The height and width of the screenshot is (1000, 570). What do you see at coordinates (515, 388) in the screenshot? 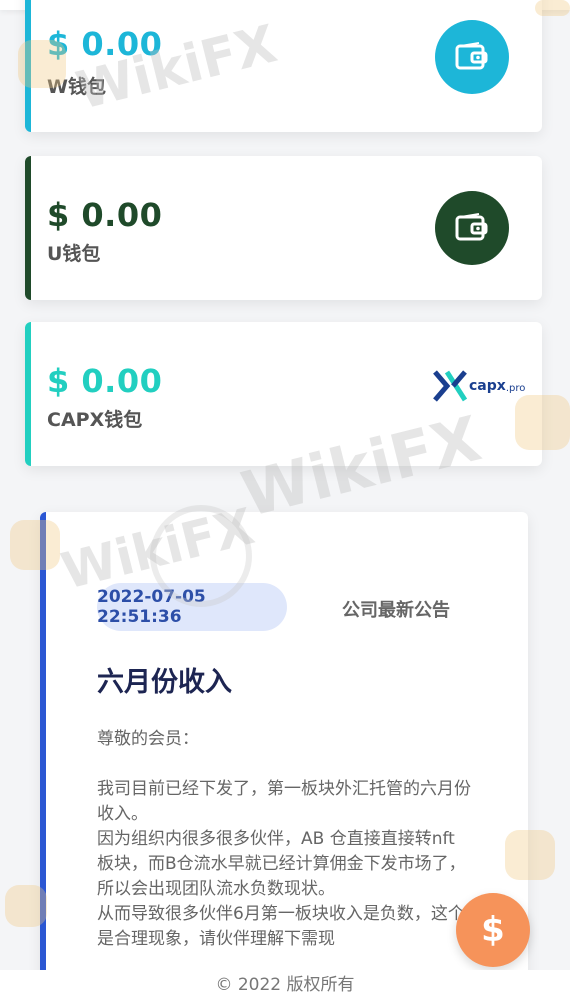
I see `capx-logo-suffix: .pro` at bounding box center [515, 388].